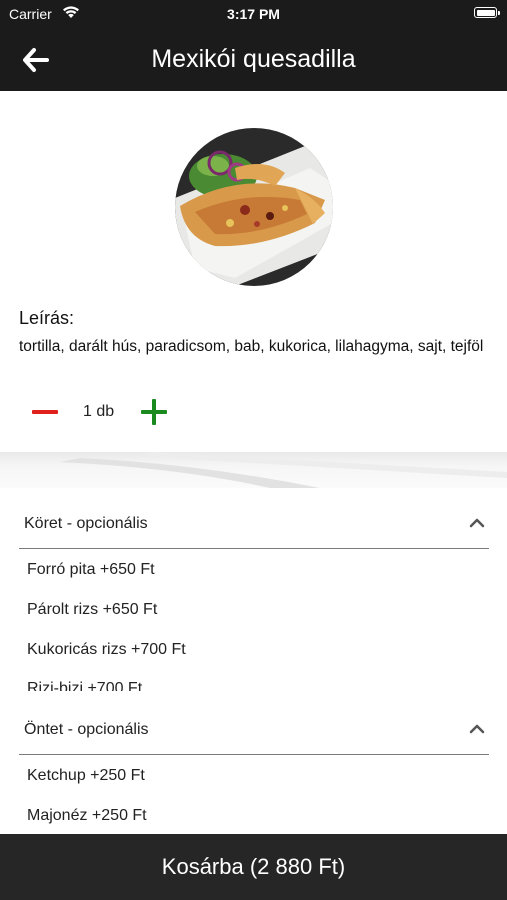 Image resolution: width=507 pixels, height=900 pixels. I want to click on battery-icon, so click(487, 12).